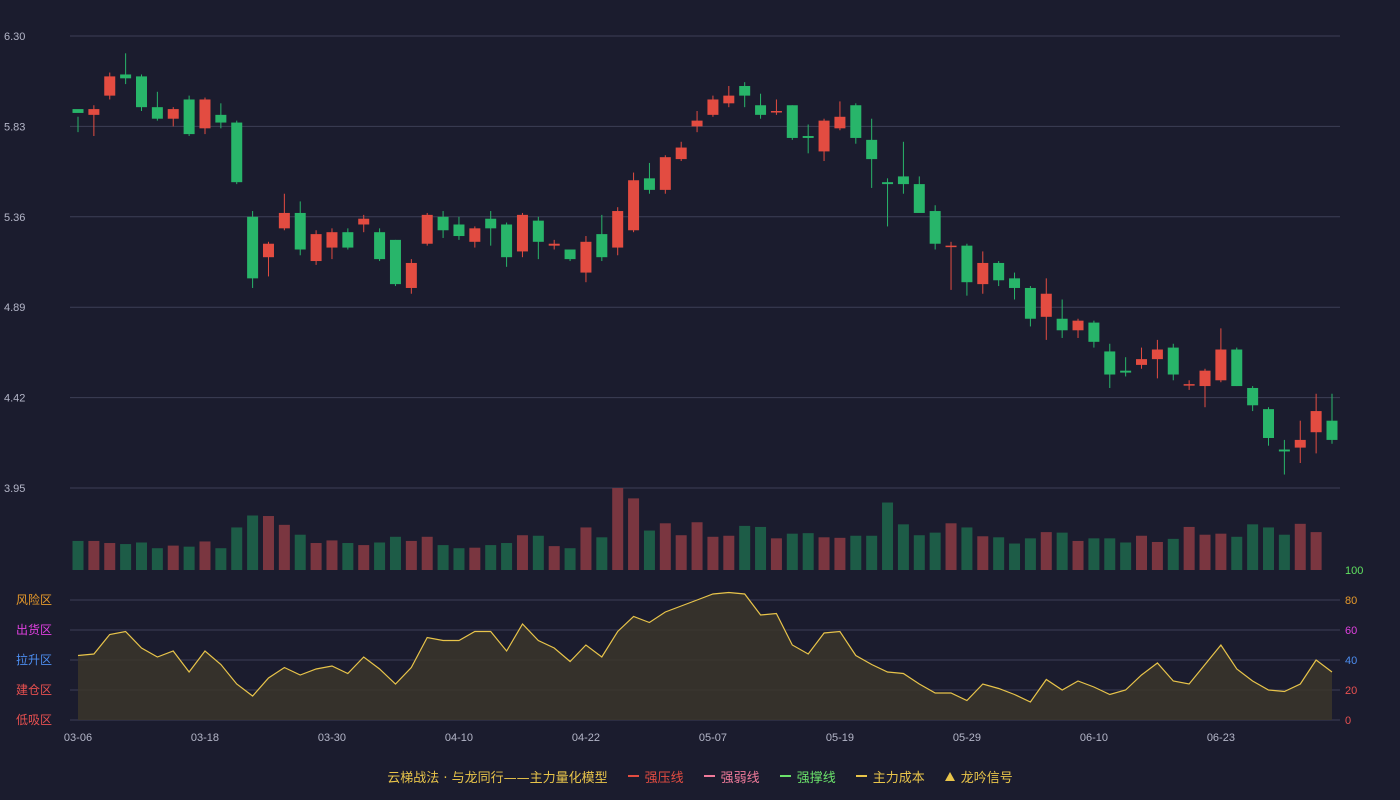 This screenshot has height=800, width=1400. I want to click on zone-label: 建仓区, so click(34, 690).